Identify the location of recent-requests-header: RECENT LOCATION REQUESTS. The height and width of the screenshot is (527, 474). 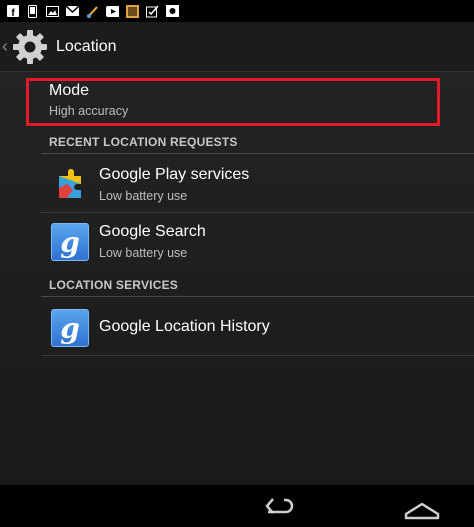
(143, 142).